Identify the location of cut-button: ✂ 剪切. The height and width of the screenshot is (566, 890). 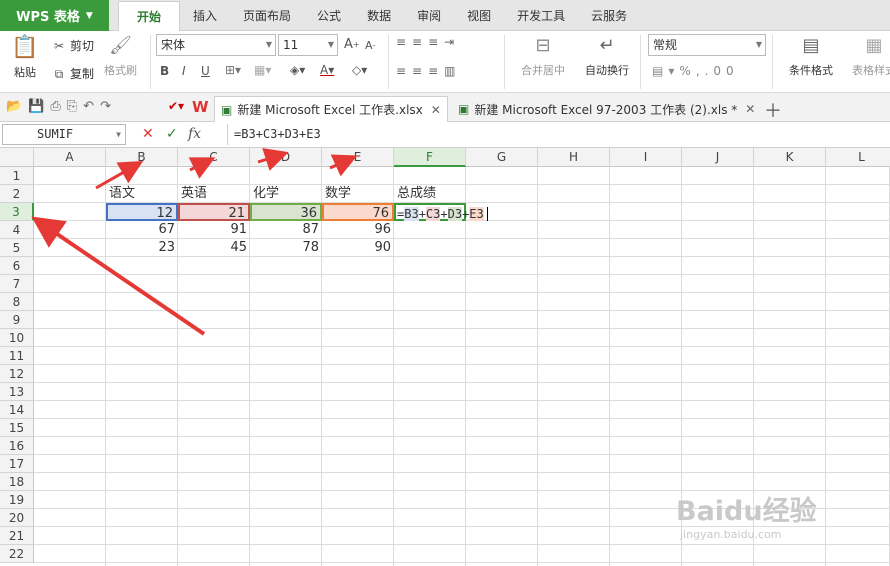
(73, 45).